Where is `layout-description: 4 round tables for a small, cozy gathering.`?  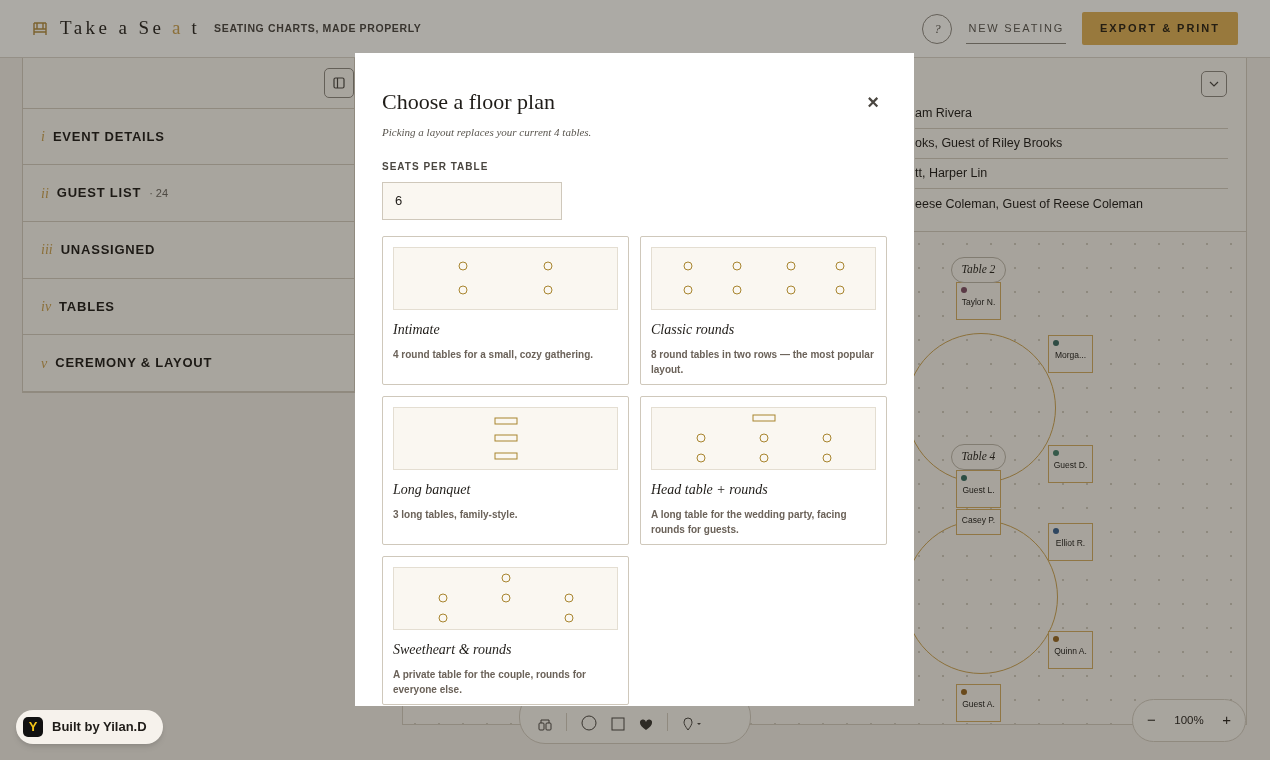 layout-description: 4 round tables for a small, cozy gathering. is located at coordinates (494, 354).